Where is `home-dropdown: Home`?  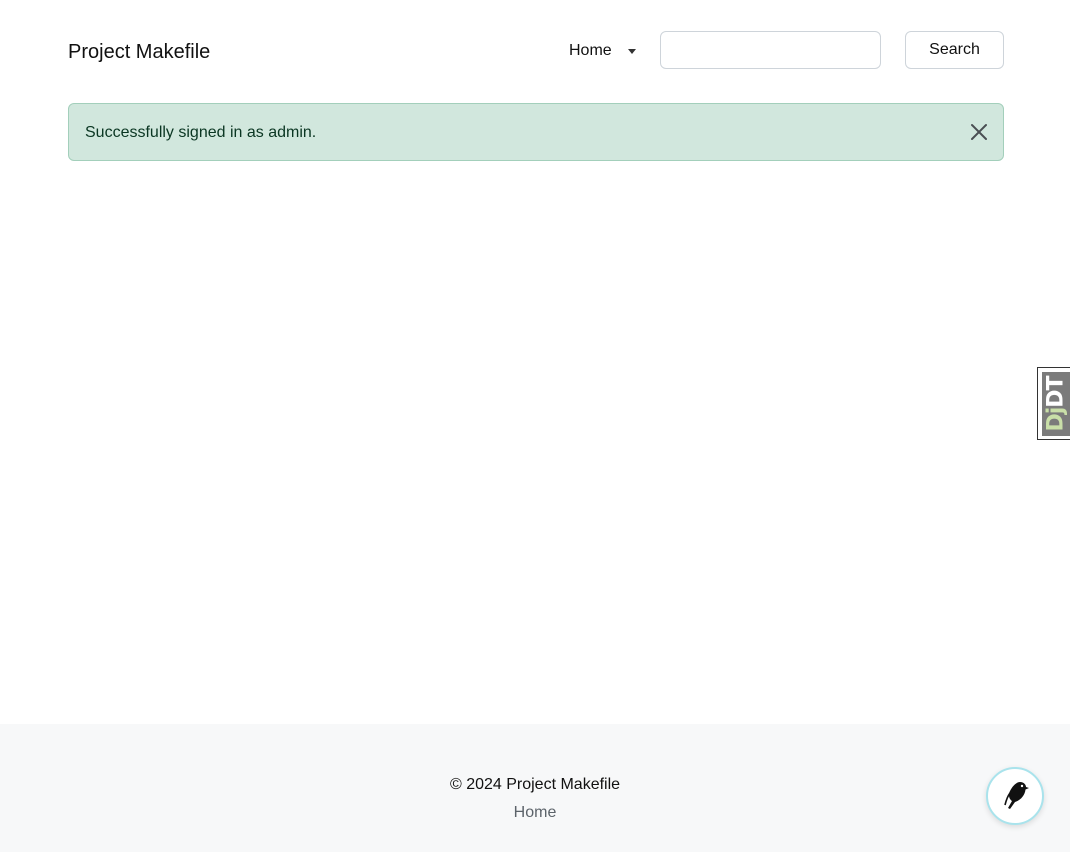 home-dropdown: Home is located at coordinates (602, 51).